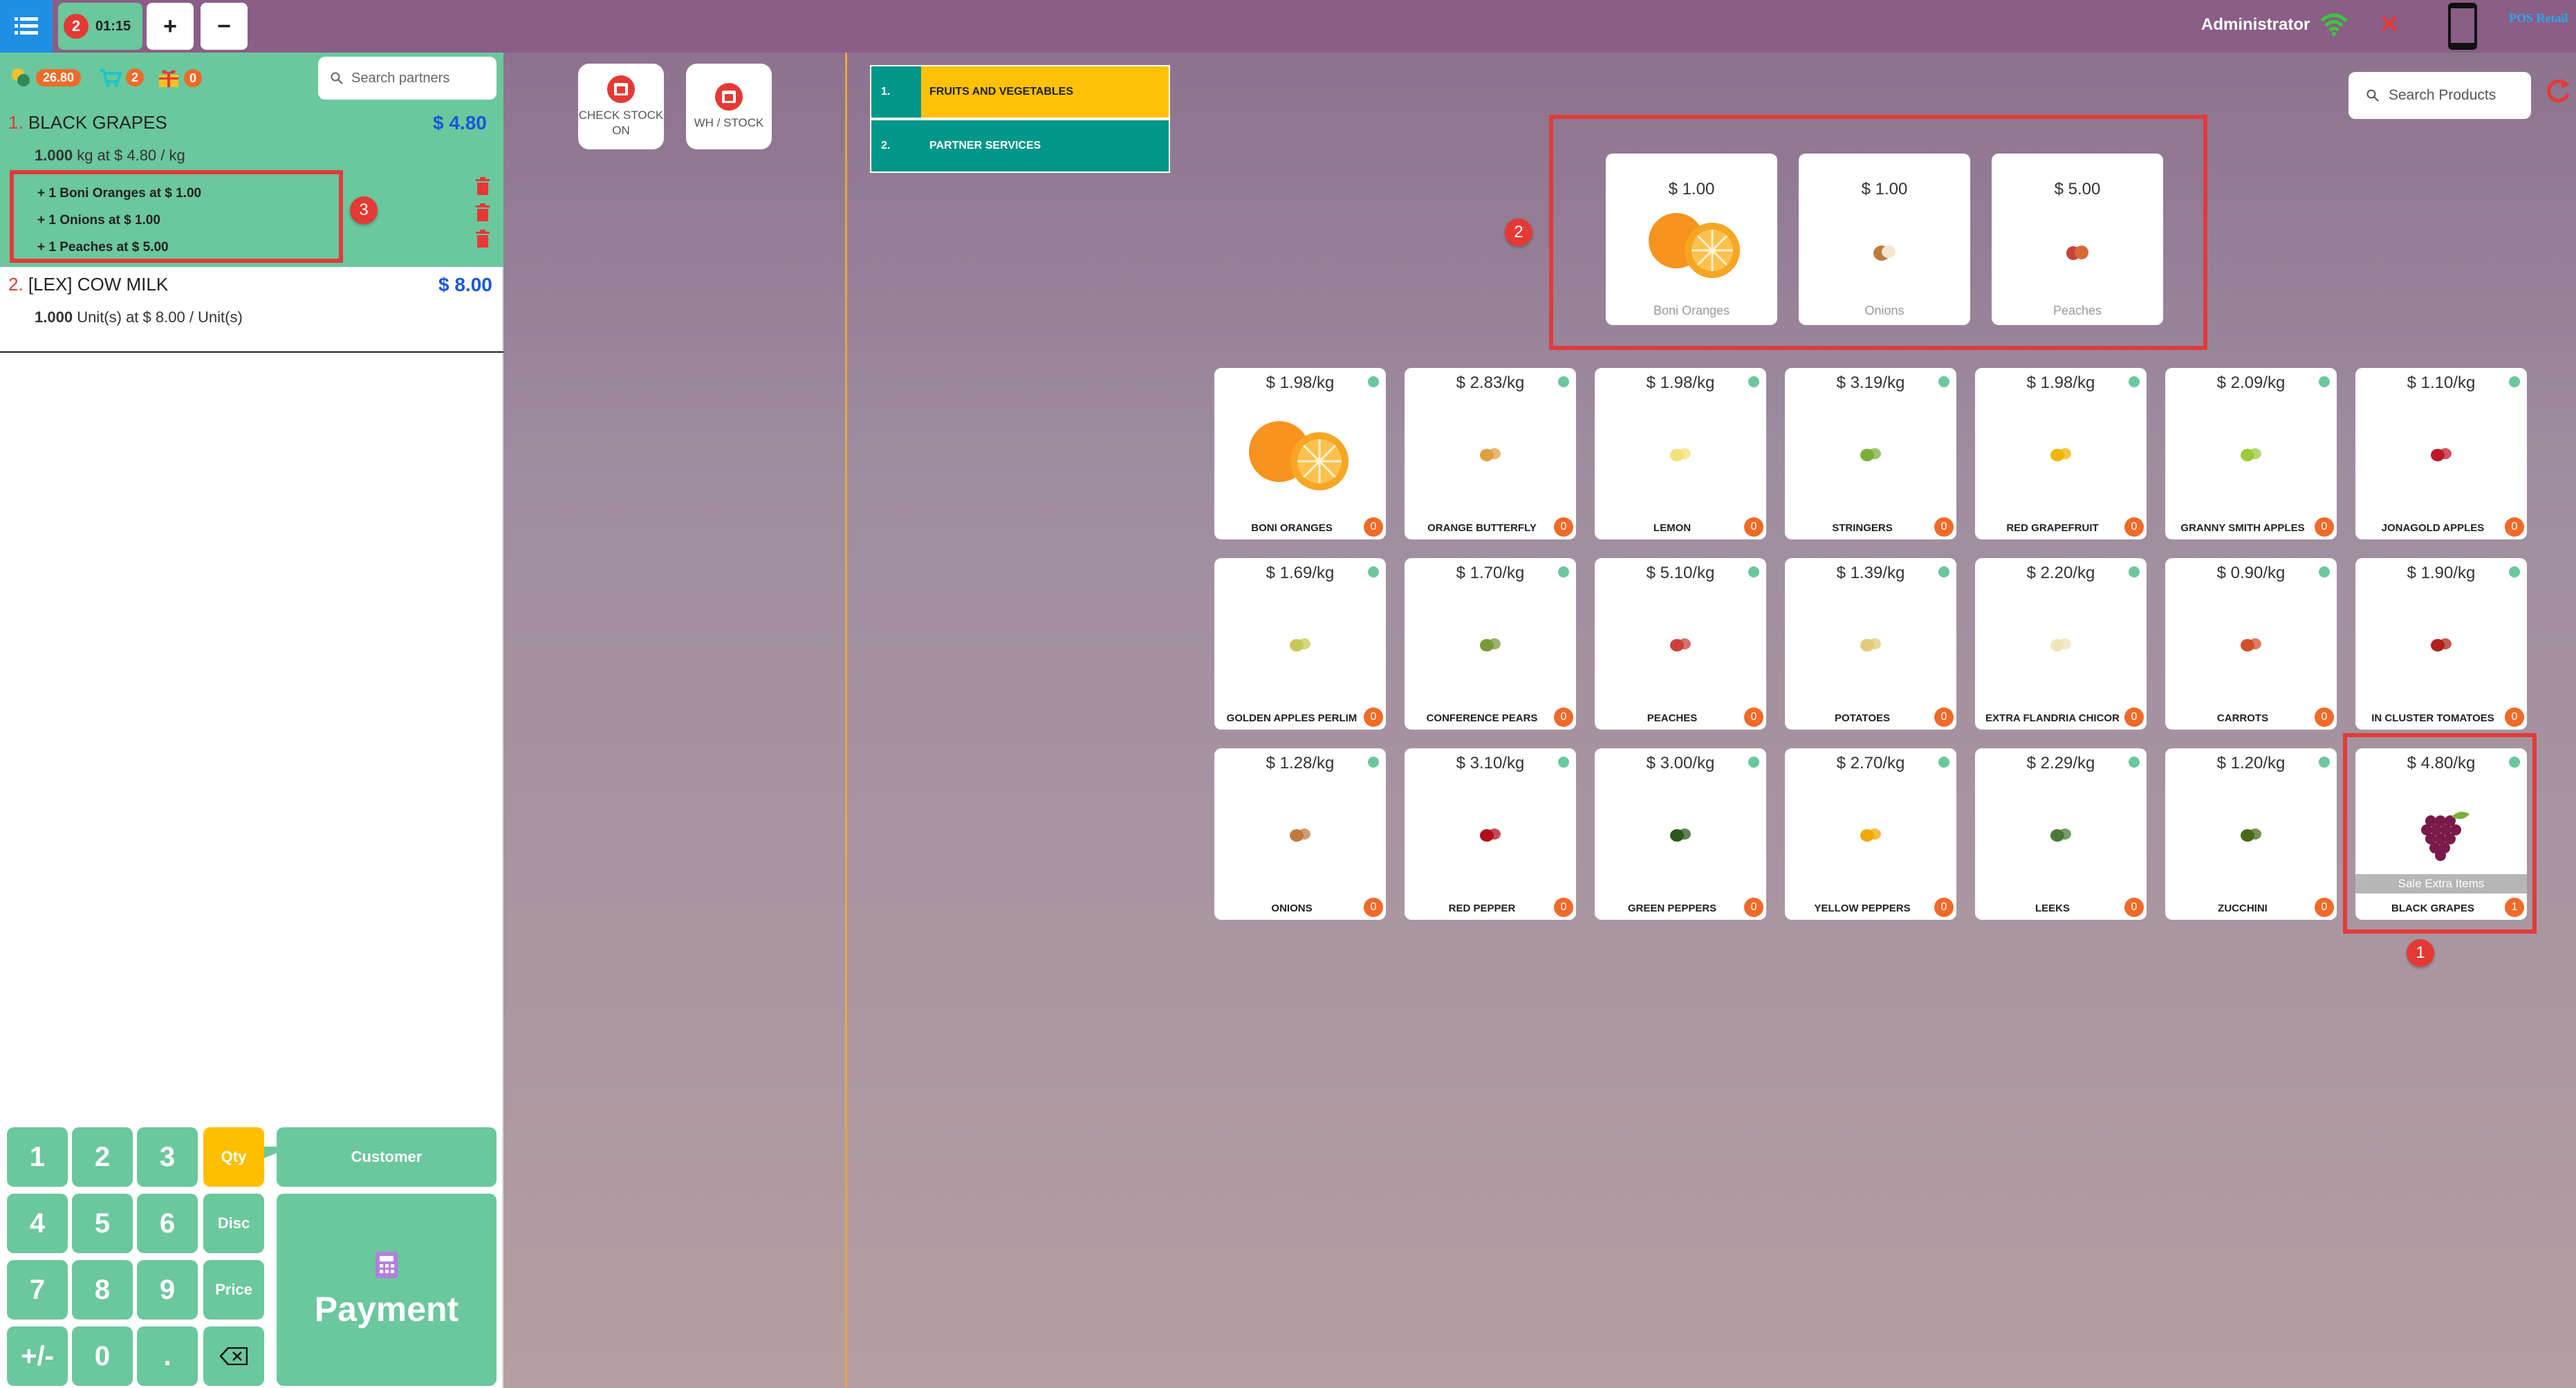 The width and height of the screenshot is (2576, 1388). Describe the element at coordinates (1871, 834) in the screenshot. I see `product-card: $ 2.70/kg YELLOW PEPPERS 0` at that location.